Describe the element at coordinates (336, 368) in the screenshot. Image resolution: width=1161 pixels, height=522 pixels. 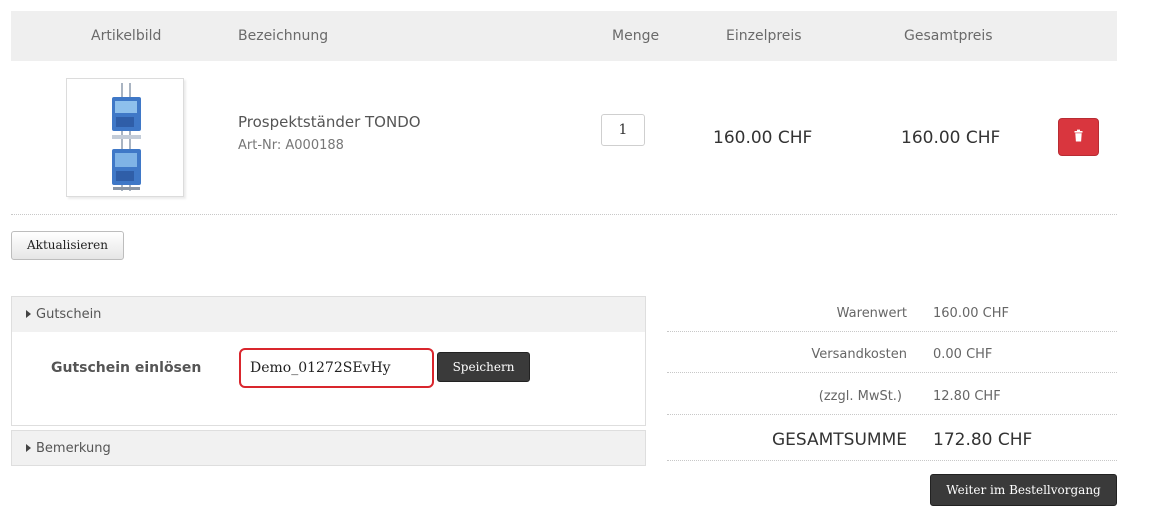
I see `voucher-code-input` at that location.